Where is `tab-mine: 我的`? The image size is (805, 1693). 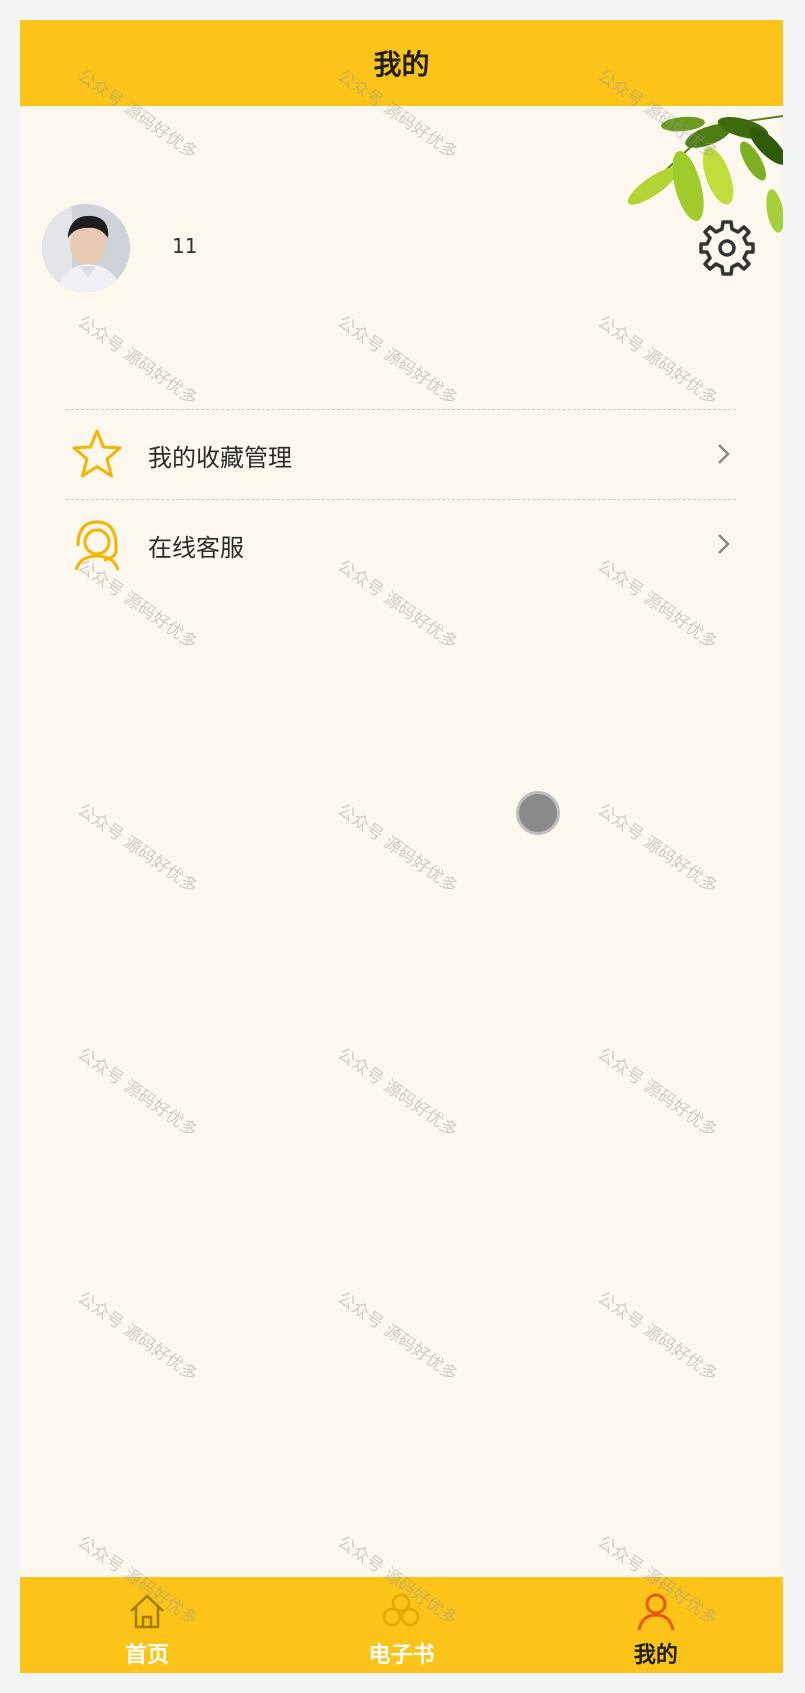
tab-mine: 我的 is located at coordinates (656, 1625).